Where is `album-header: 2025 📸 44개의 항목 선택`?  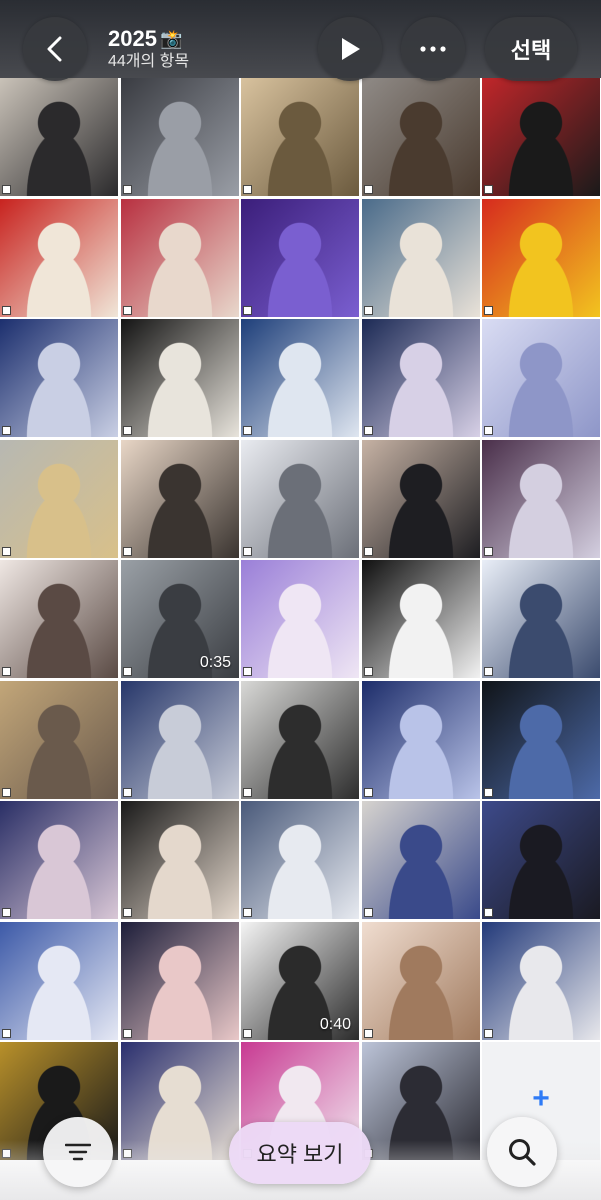
album-header: 2025 📸 44개의 항목 선택 is located at coordinates (300, 40).